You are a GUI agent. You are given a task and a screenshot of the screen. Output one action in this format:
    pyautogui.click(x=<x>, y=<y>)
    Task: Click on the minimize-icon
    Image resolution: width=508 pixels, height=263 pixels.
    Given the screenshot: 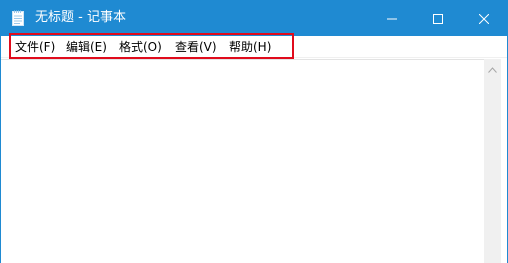 What is the action you would take?
    pyautogui.click(x=392, y=18)
    